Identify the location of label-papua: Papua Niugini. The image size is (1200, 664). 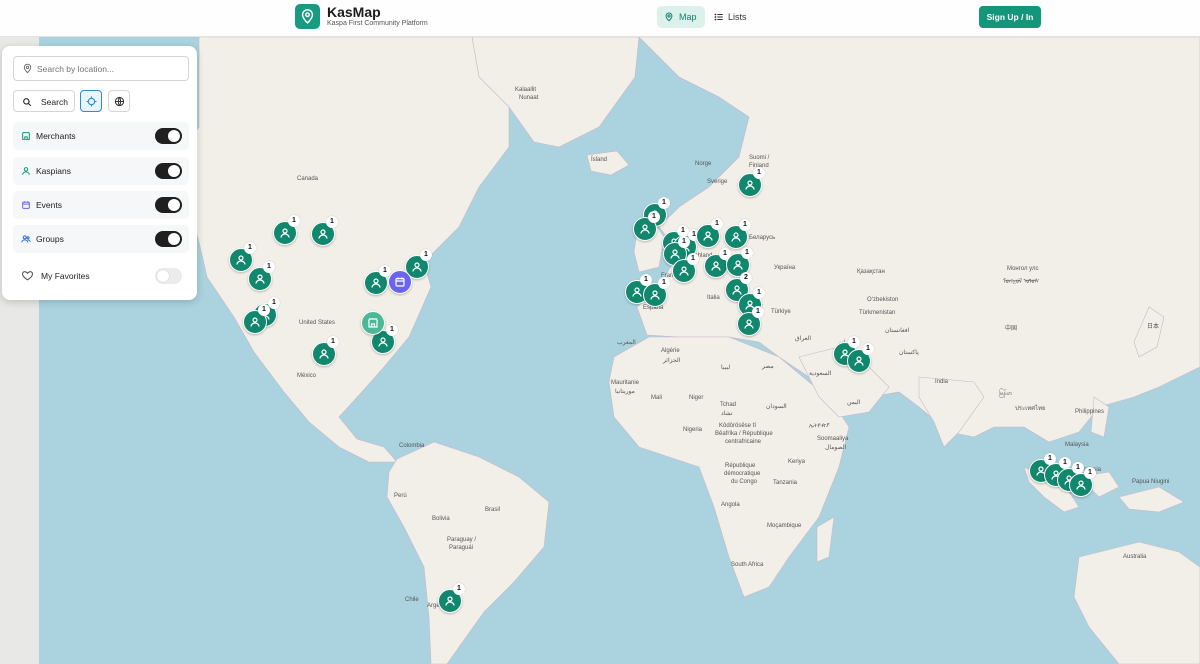
(1151, 482).